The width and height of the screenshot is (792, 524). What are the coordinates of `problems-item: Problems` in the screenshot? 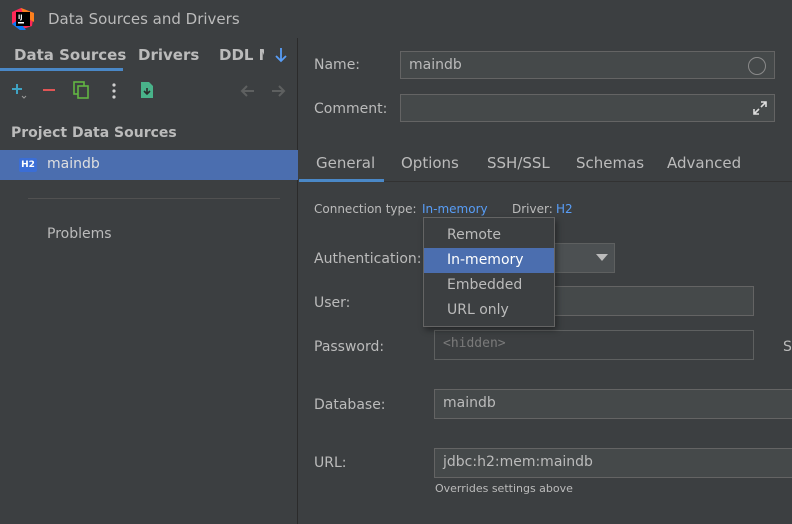 It's located at (79, 234).